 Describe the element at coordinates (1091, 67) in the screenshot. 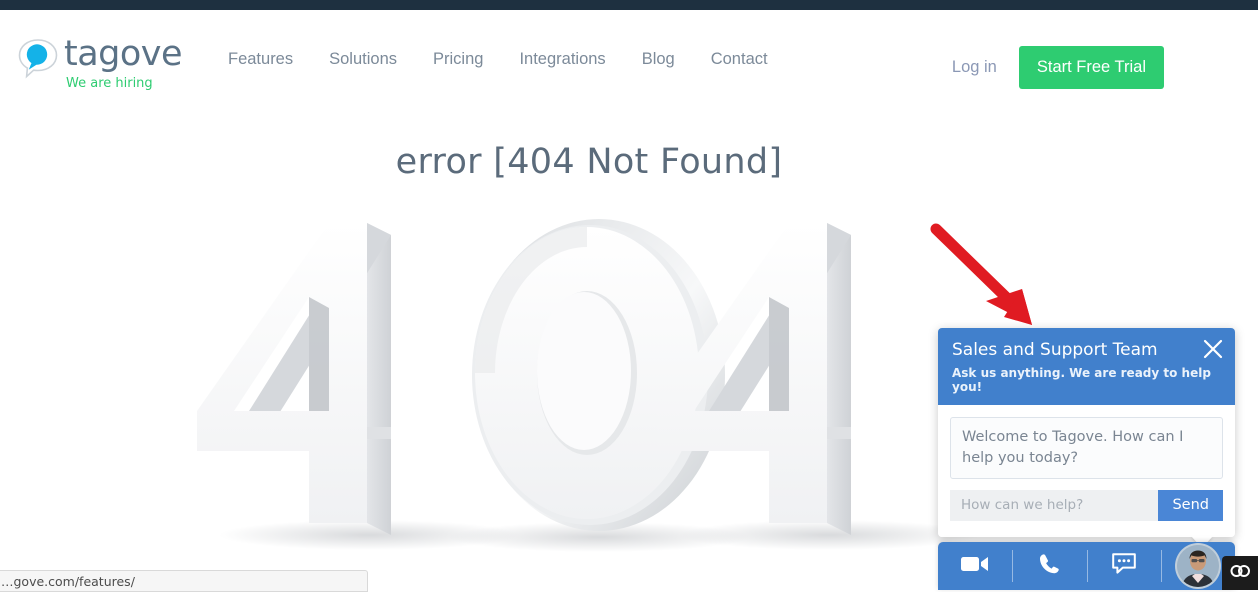

I see `start-free-trial-button: Start Free Trial` at that location.